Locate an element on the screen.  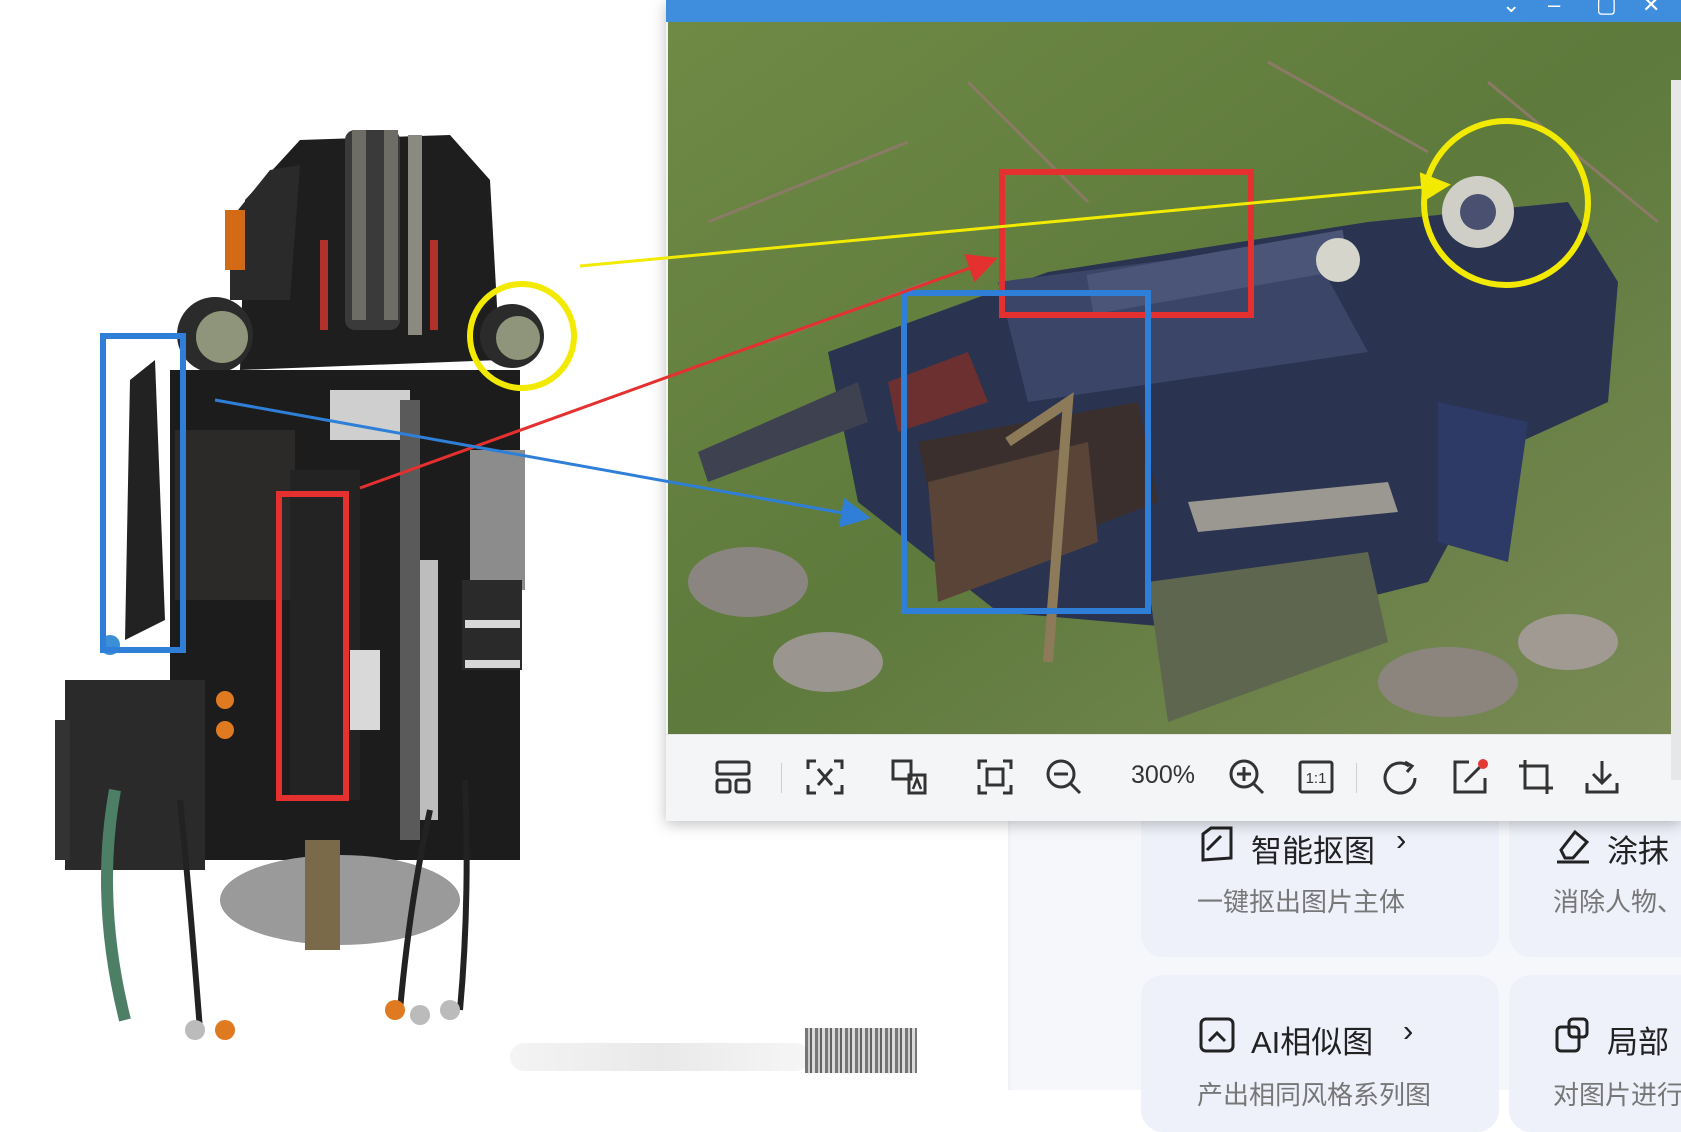
tool-subtitle-ai-similar: 产出相同风格系列图 is located at coordinates (1314, 1095).